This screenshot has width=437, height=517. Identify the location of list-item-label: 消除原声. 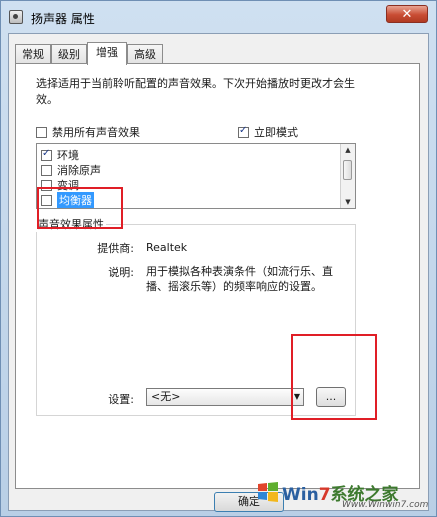
(79, 170).